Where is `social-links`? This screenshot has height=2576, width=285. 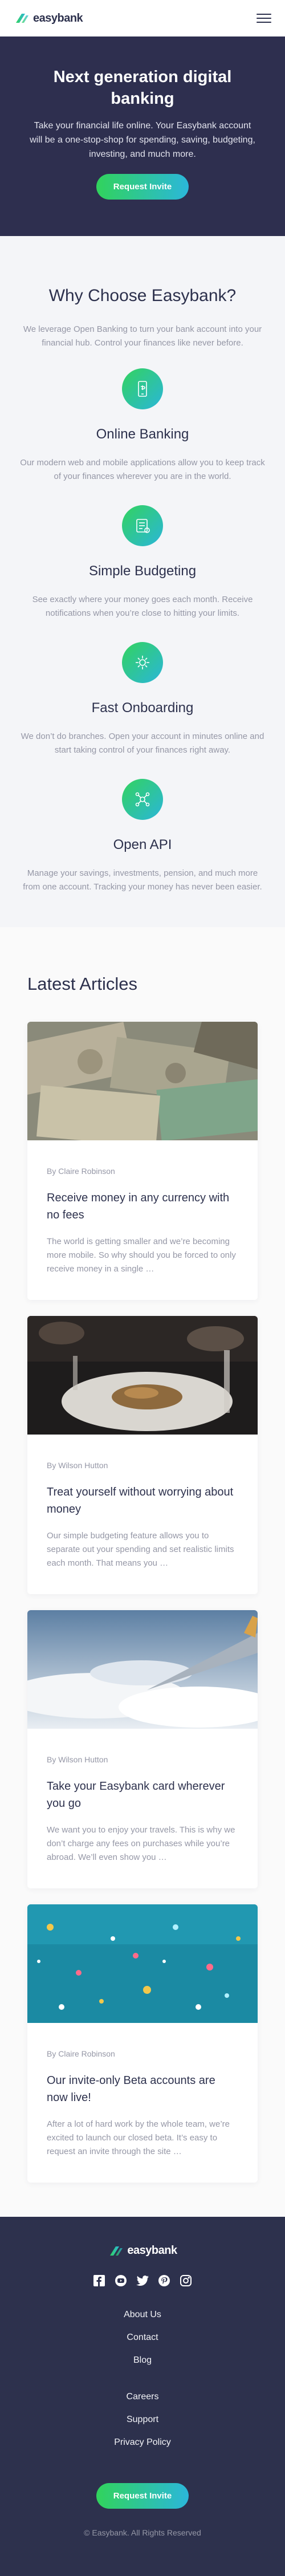
social-links is located at coordinates (142, 2280).